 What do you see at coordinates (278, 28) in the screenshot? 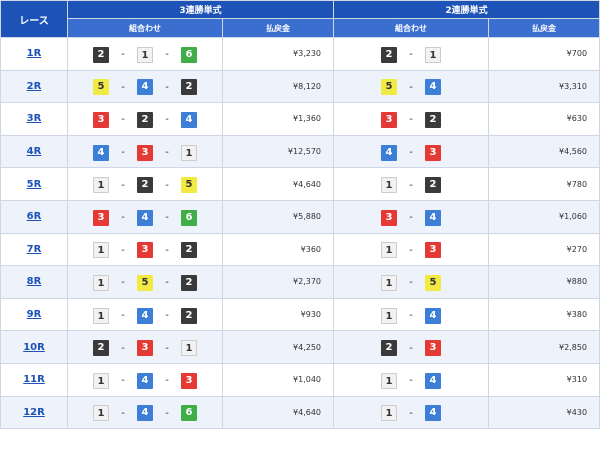
I see `trifecta-payout-header: 払戻金` at bounding box center [278, 28].